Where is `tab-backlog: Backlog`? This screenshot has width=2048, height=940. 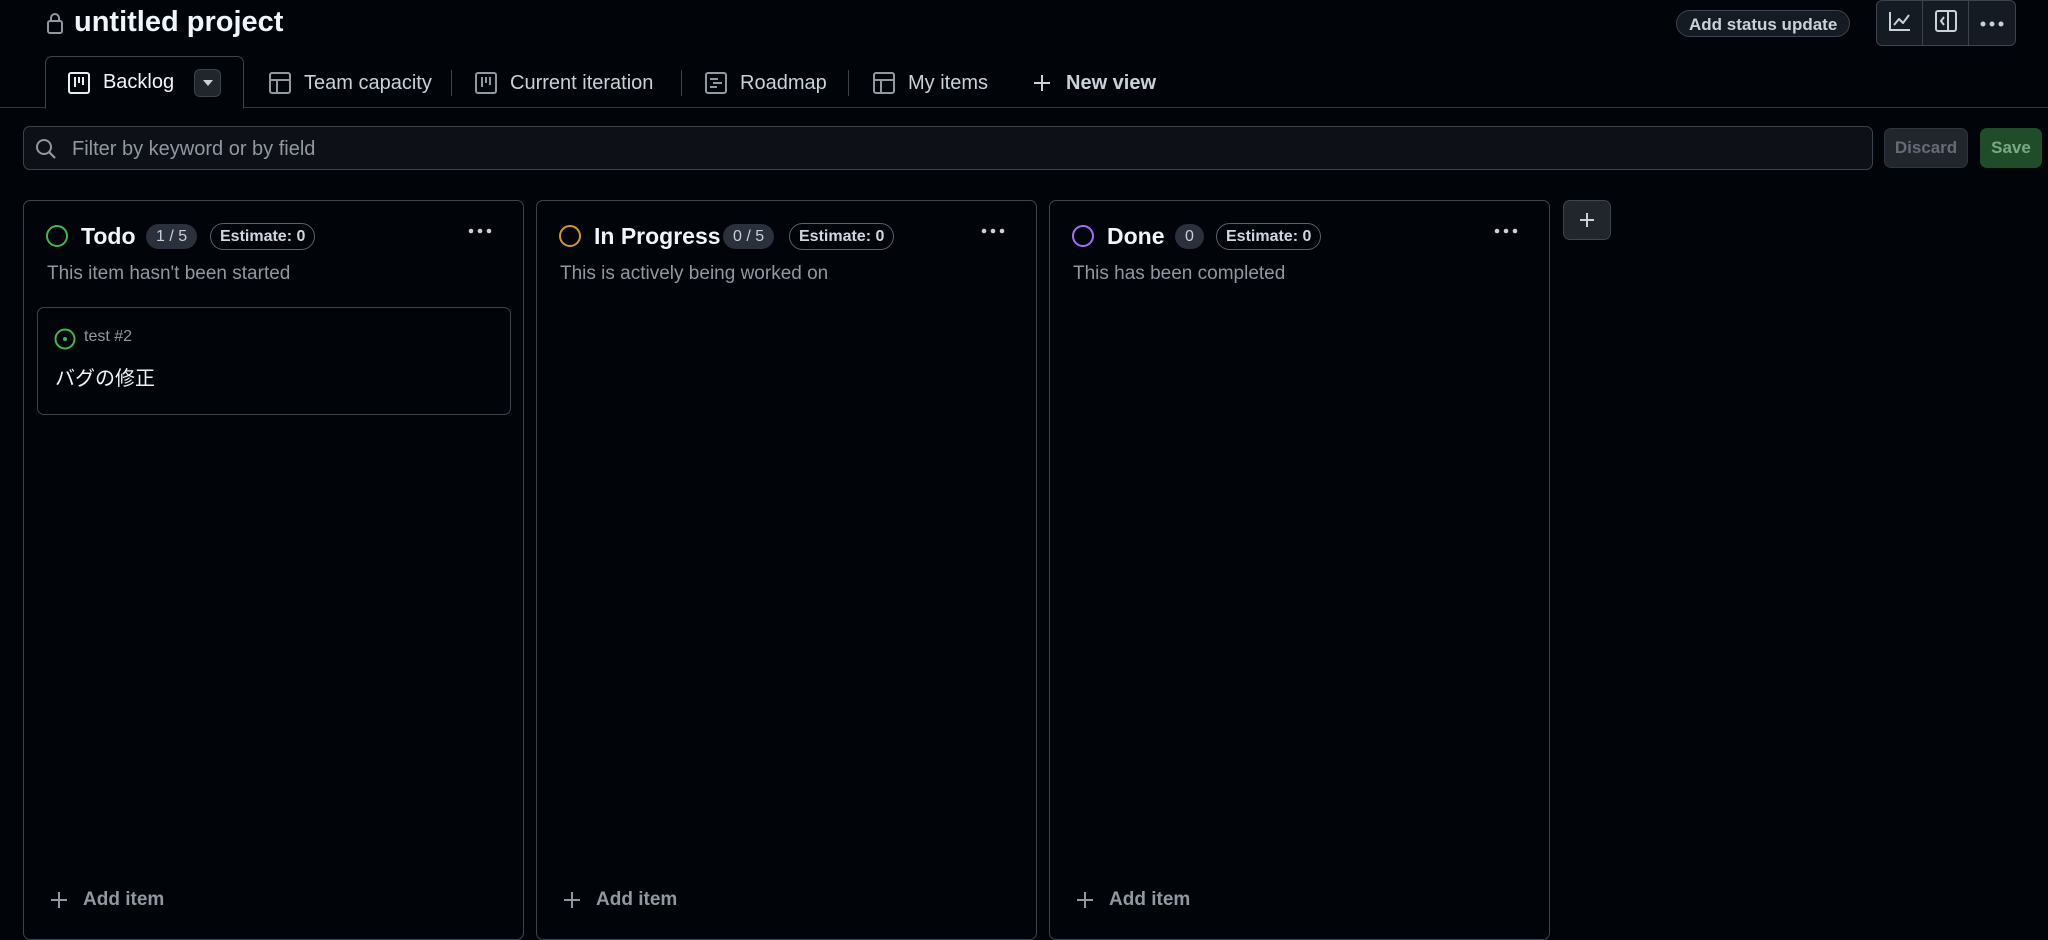
tab-backlog: Backlog is located at coordinates (144, 82).